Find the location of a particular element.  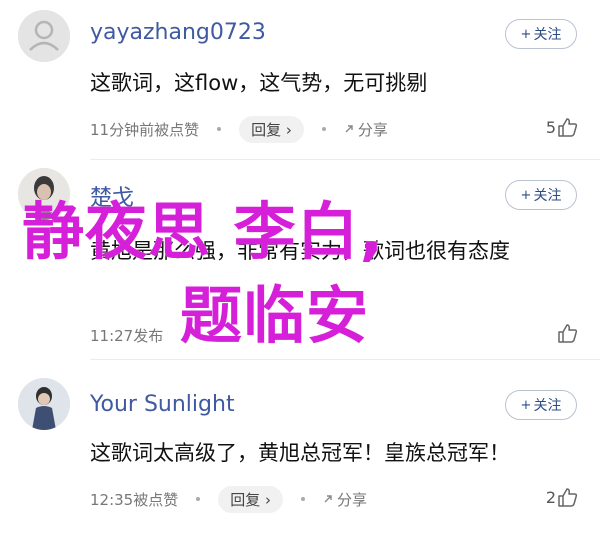

like-count: 2 is located at coordinates (550, 497).